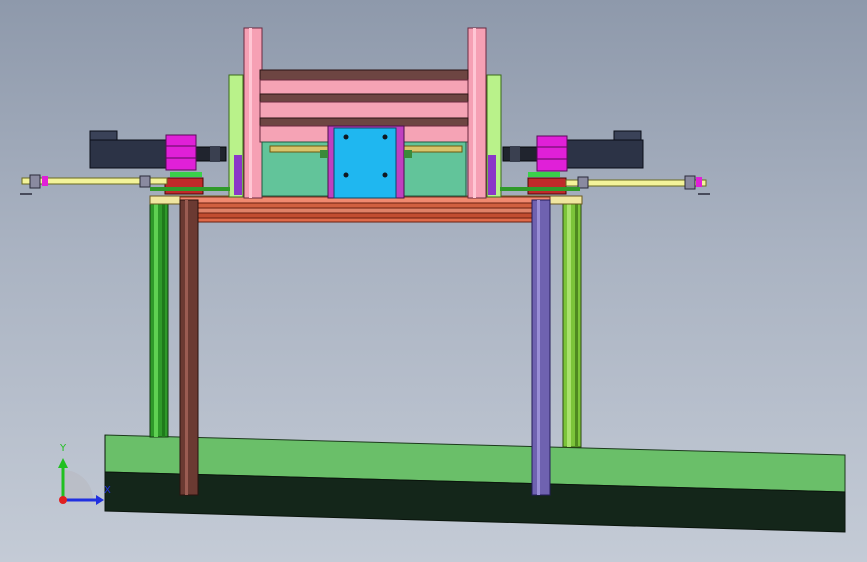  What do you see at coordinates (366, 209) in the screenshot?
I see `table-top` at bounding box center [366, 209].